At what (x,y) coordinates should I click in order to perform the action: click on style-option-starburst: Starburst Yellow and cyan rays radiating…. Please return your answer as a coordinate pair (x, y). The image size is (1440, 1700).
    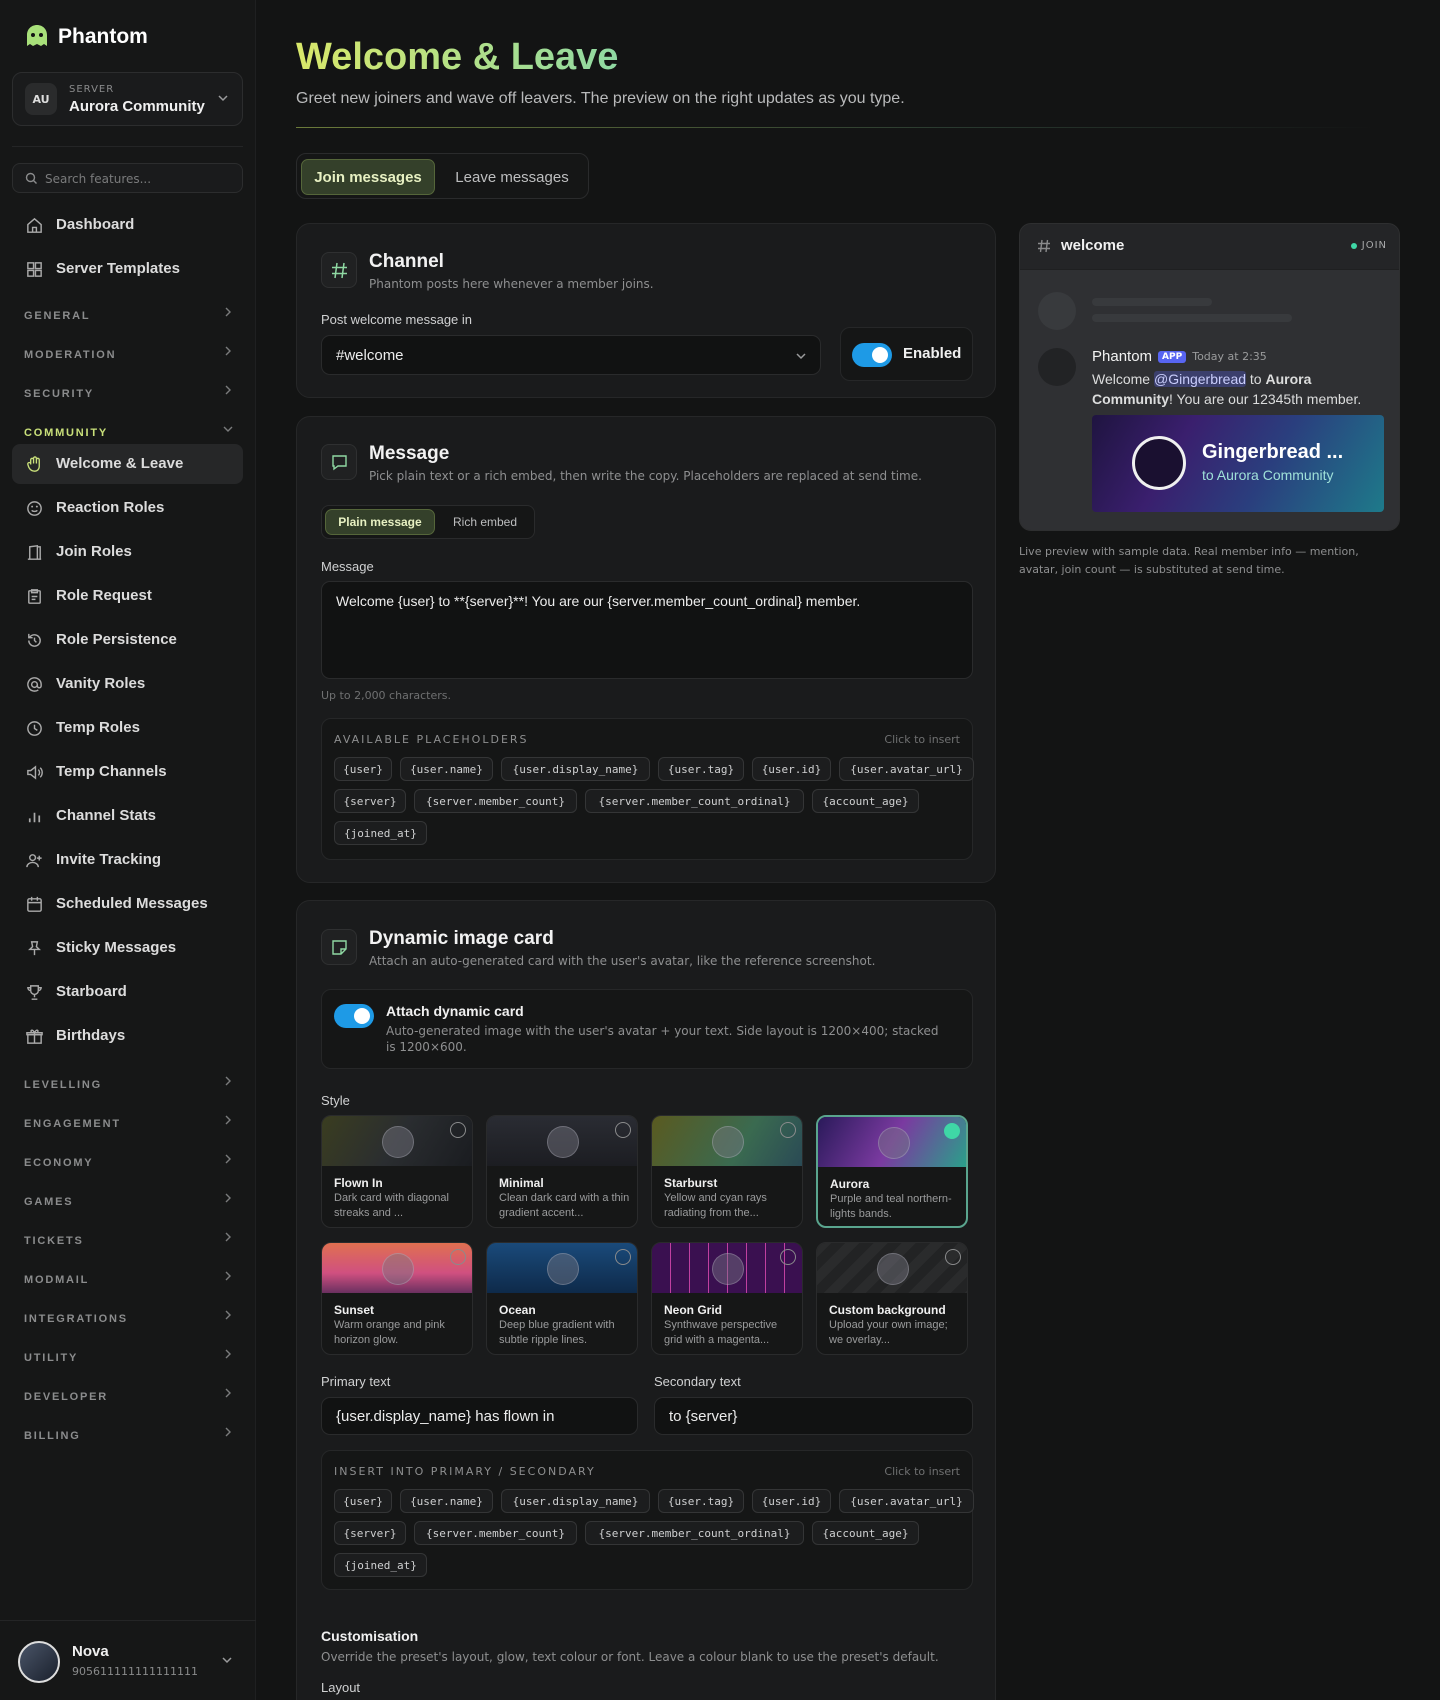
    Looking at the image, I should click on (727, 1171).